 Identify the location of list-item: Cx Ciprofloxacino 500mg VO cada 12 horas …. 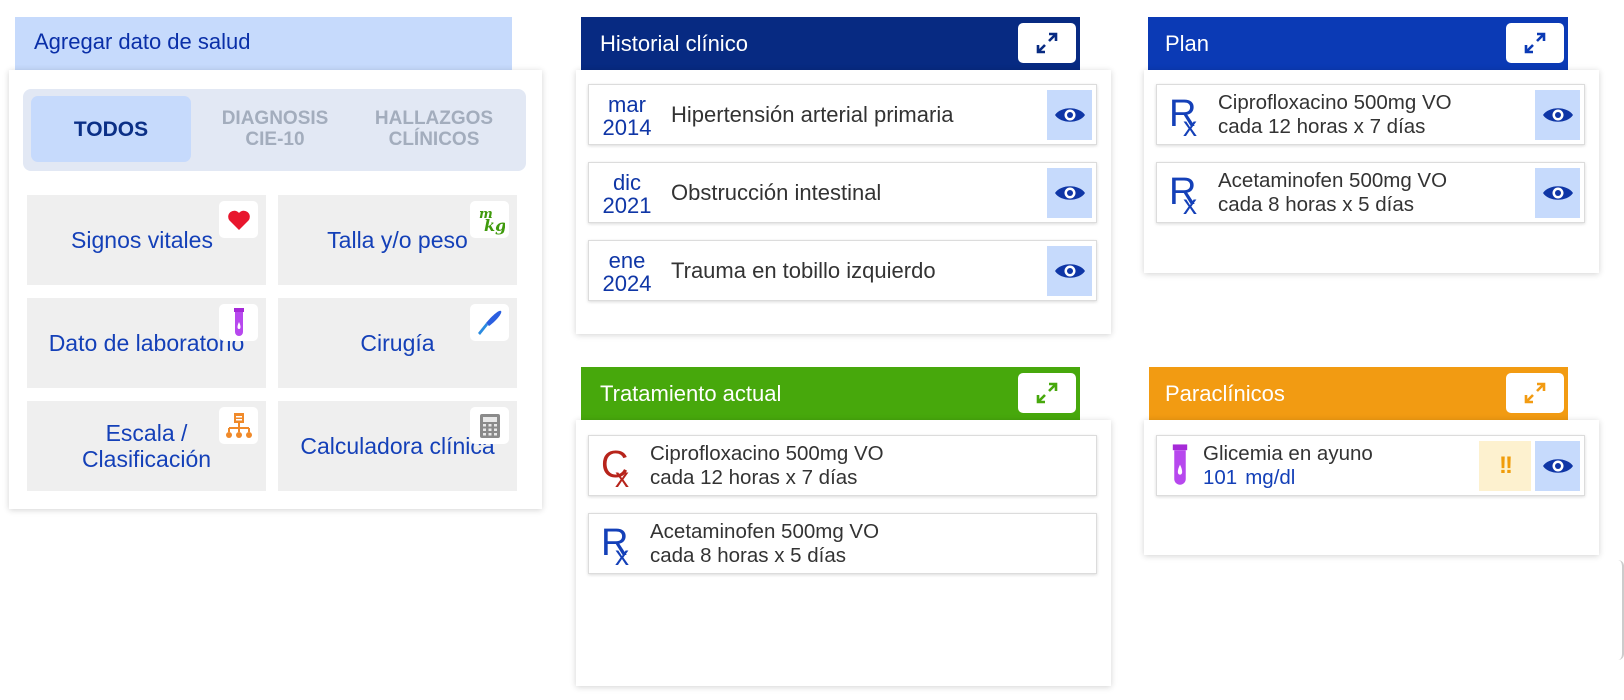
(842, 465).